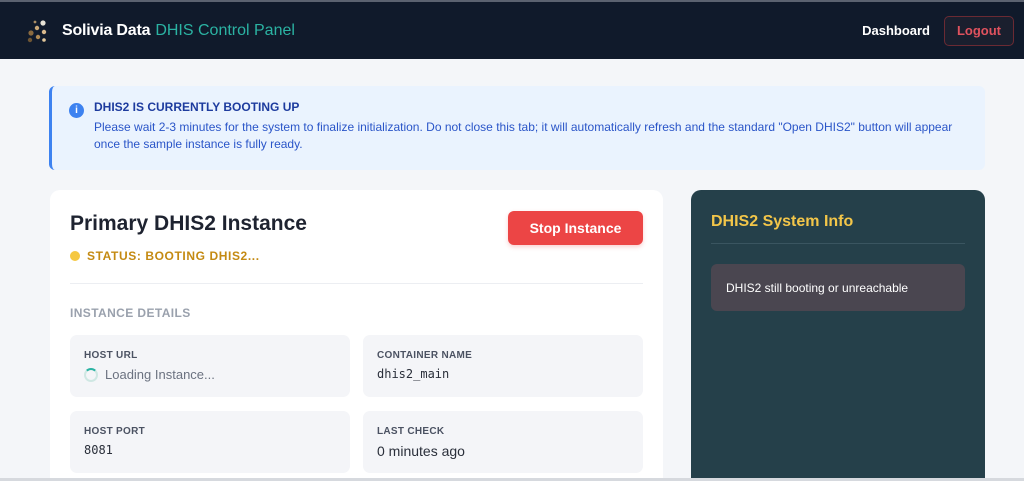 The width and height of the screenshot is (1024, 481). What do you see at coordinates (75, 256) in the screenshot?
I see `status-dot-icon` at bounding box center [75, 256].